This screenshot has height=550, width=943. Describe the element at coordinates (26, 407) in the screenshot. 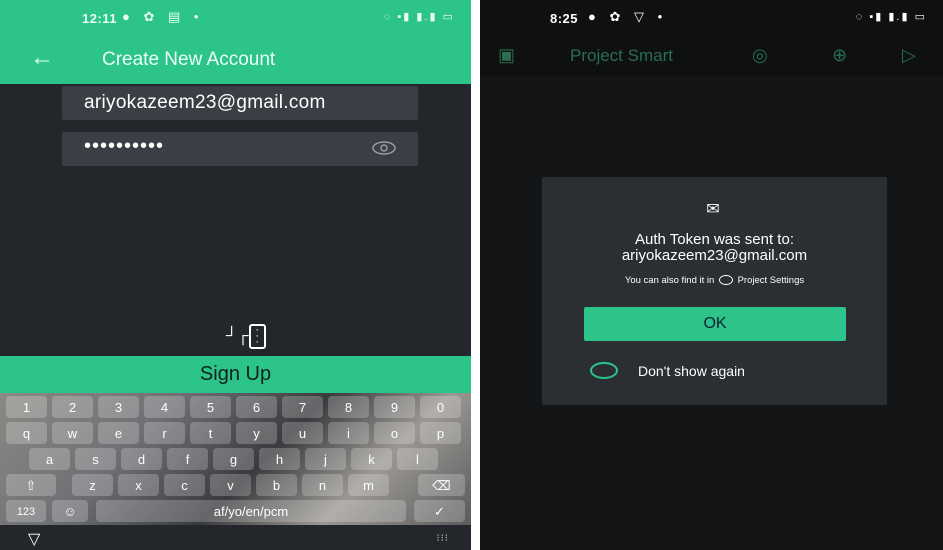

I see `key-1: 1` at that location.